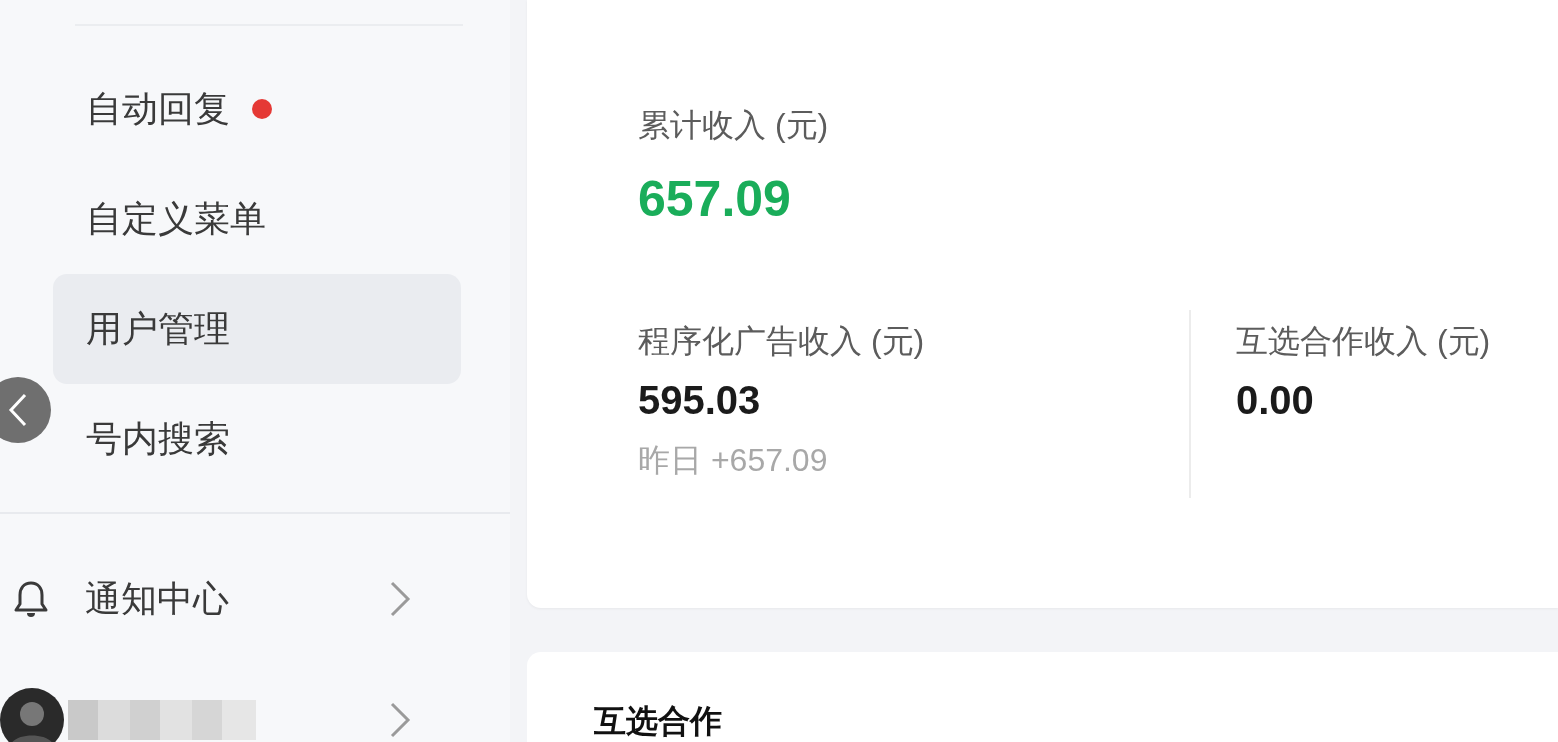 The width and height of the screenshot is (1558, 742). What do you see at coordinates (781, 341) in the screenshot?
I see `income-label: 程序化广告收入 (元)` at bounding box center [781, 341].